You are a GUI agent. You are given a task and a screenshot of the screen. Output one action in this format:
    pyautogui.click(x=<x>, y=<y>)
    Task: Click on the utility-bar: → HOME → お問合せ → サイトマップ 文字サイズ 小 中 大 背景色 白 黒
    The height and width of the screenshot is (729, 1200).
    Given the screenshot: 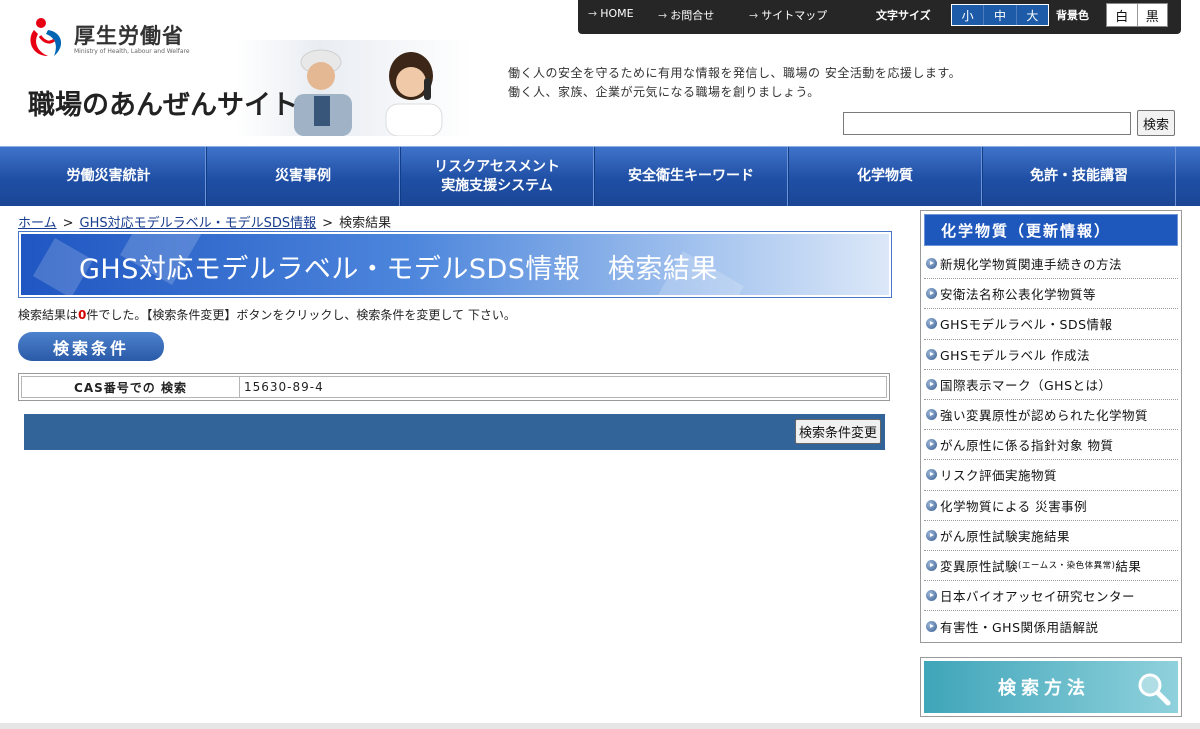 What is the action you would take?
    pyautogui.click(x=879, y=17)
    